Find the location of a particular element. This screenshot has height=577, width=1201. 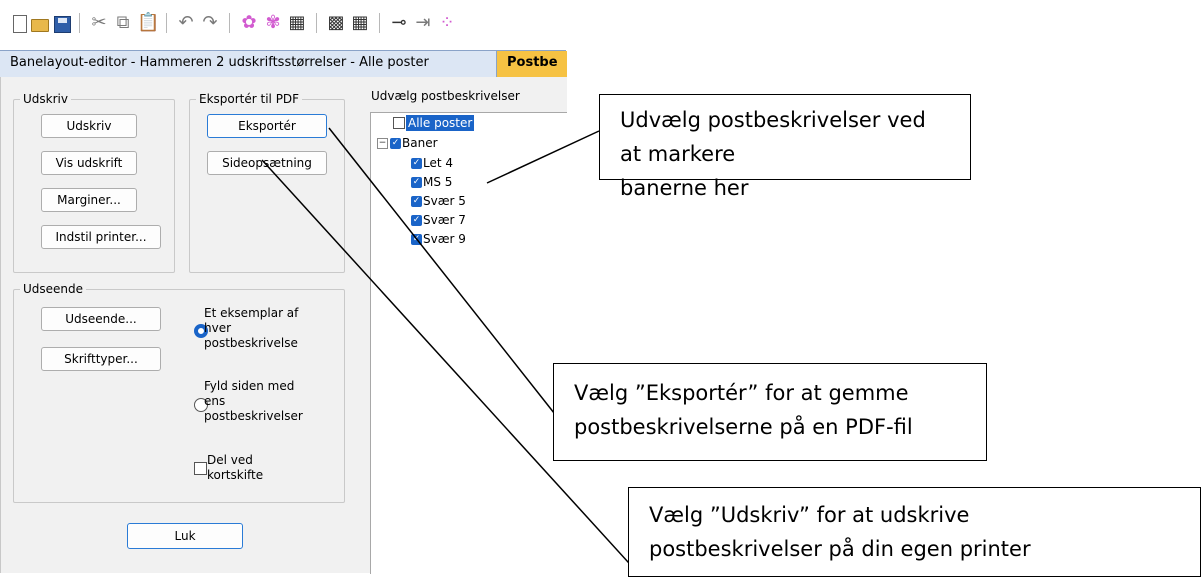

tab-label: Postbe is located at coordinates (532, 62).